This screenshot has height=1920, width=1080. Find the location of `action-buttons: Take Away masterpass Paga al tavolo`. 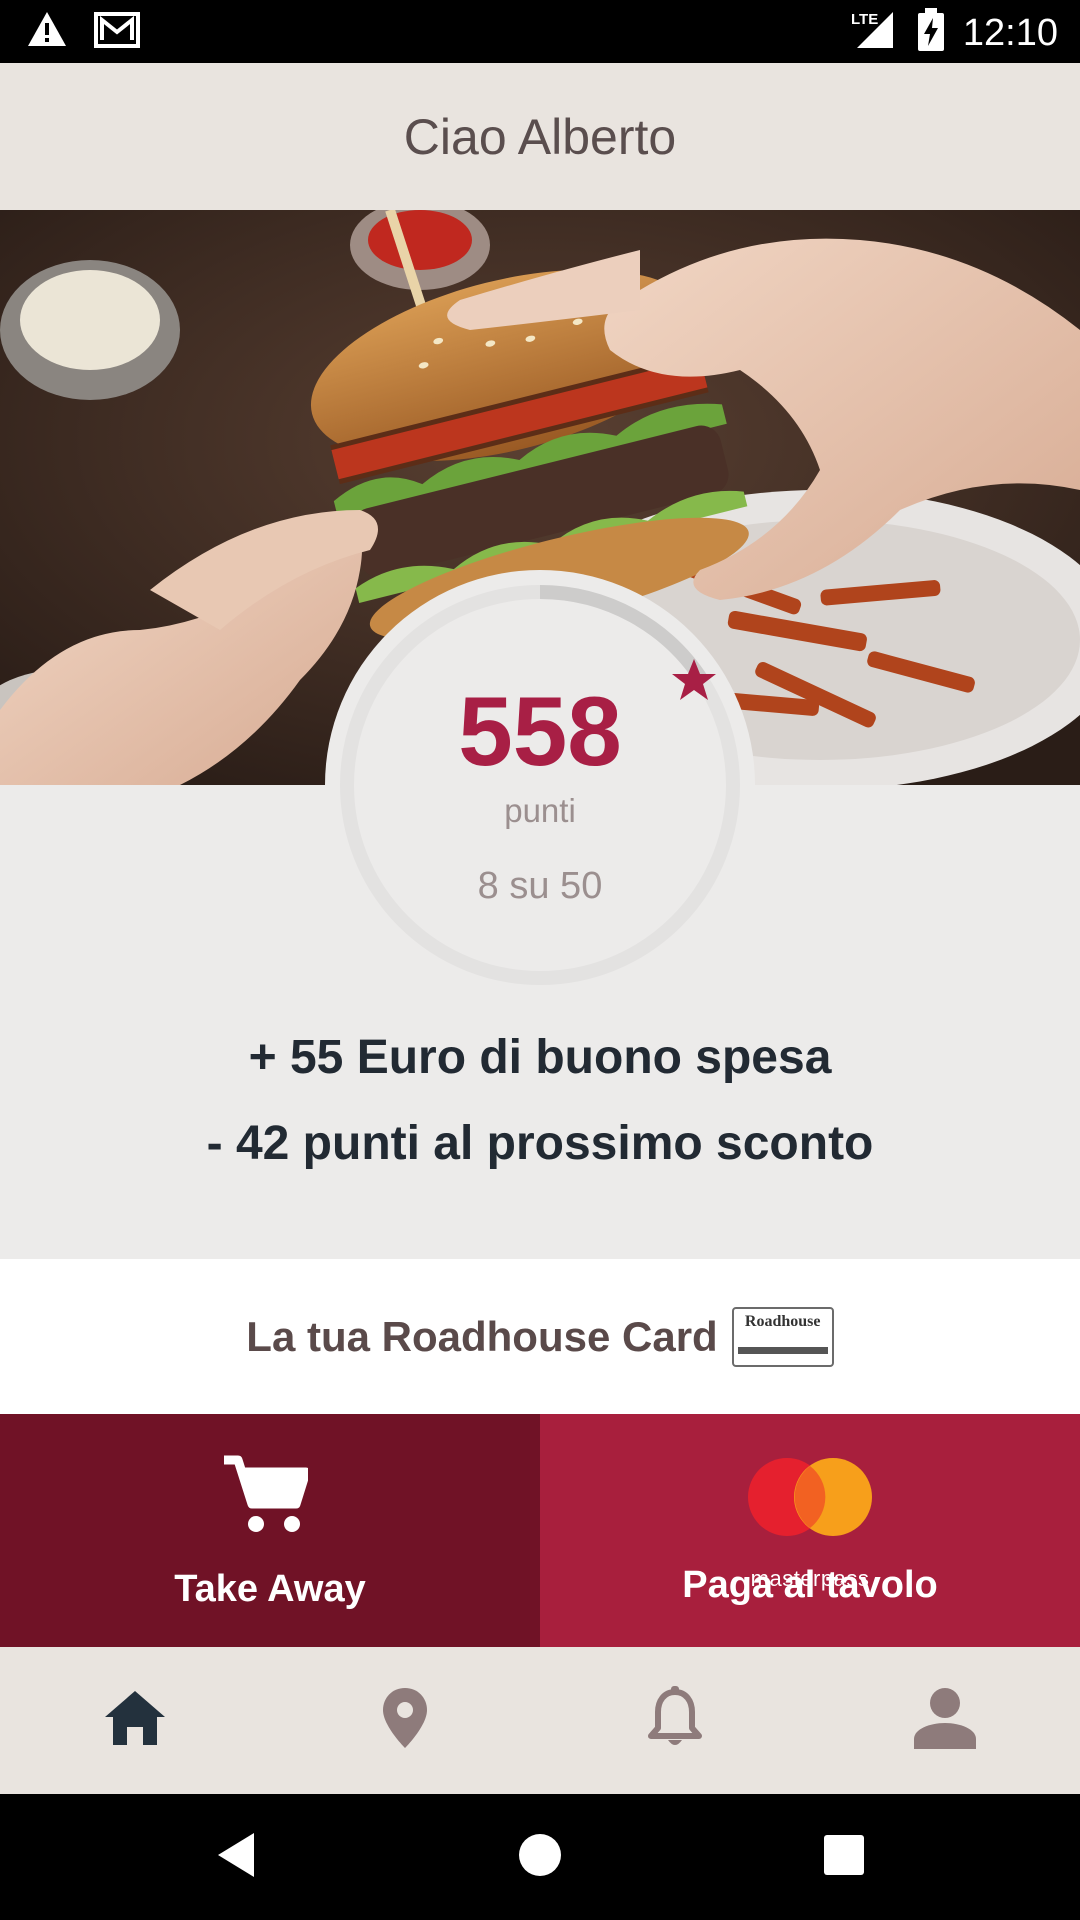

action-buttons: Take Away masterpass Paga al tavolo is located at coordinates (540, 1530).